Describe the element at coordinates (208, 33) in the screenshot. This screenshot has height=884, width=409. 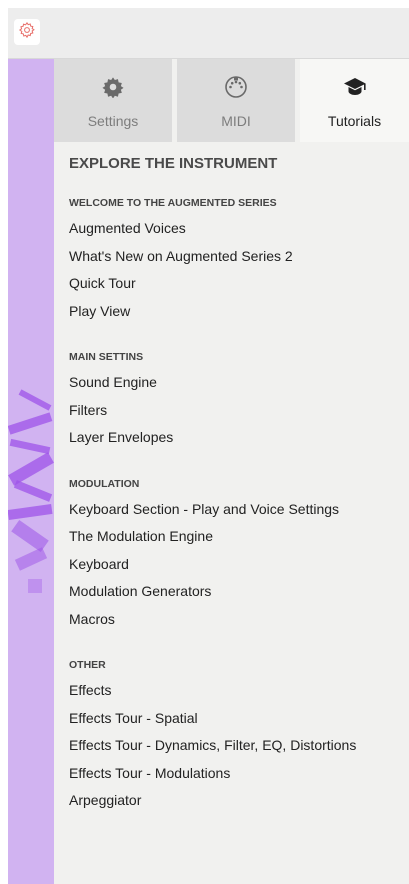
I see `top-toolbar` at that location.